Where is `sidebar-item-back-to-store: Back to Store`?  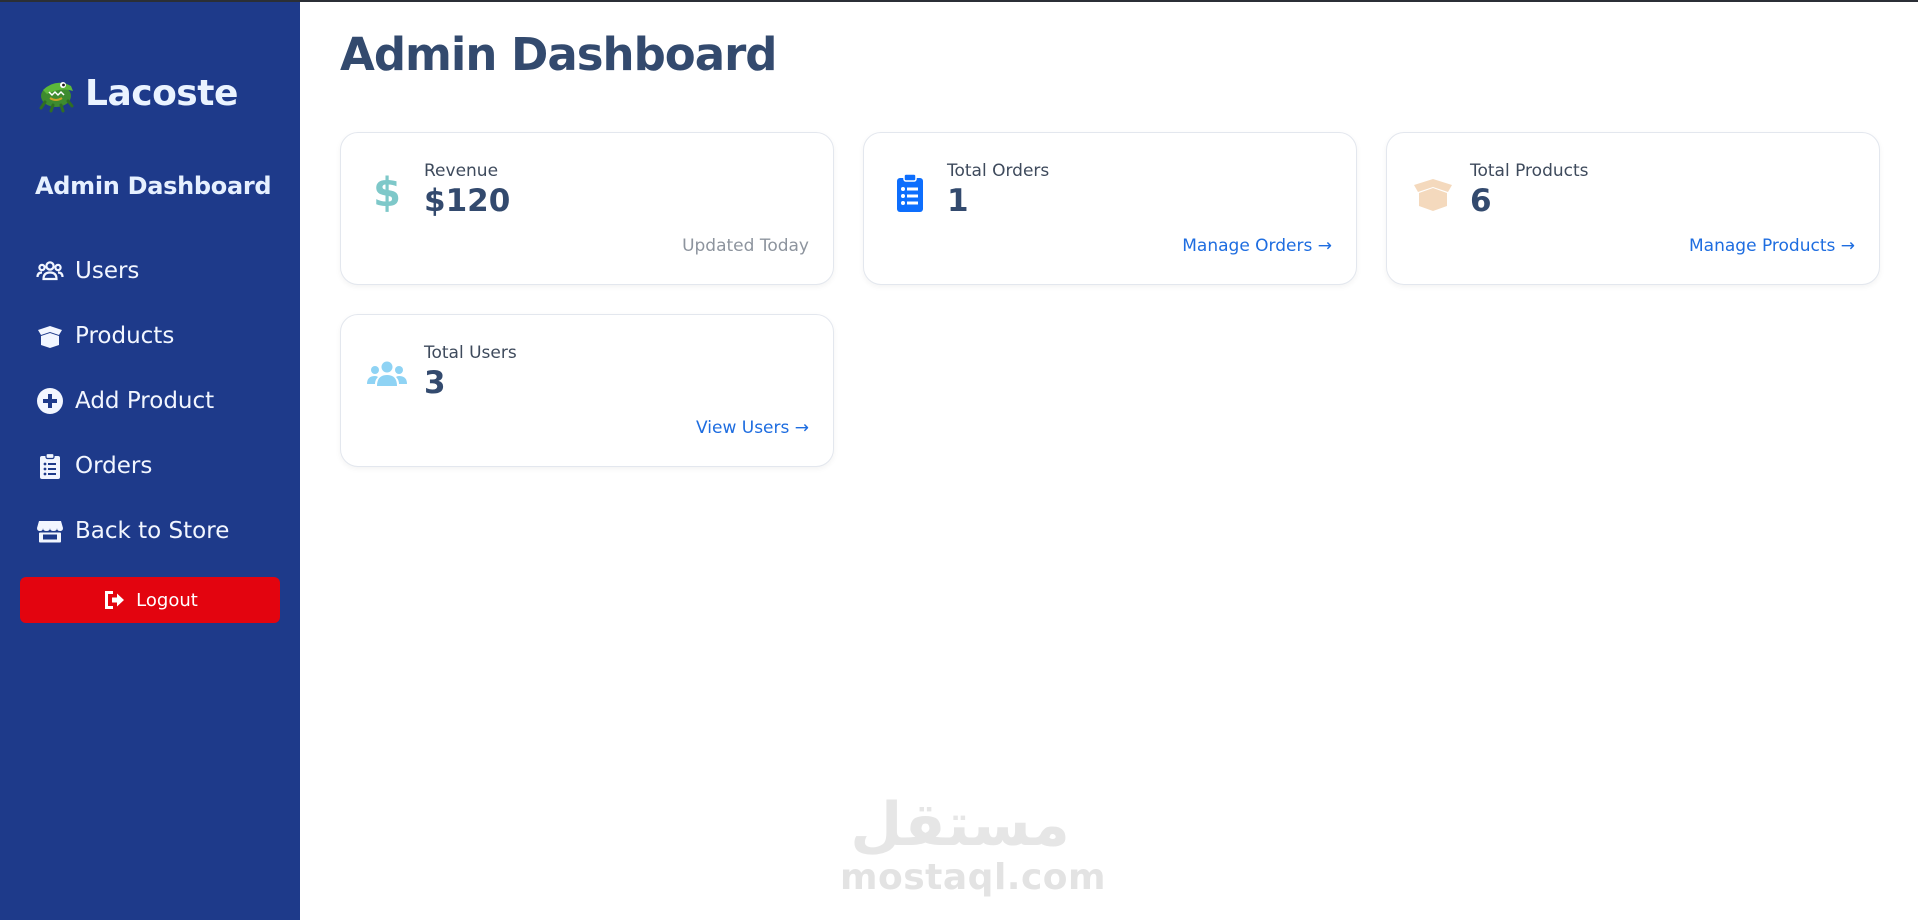 sidebar-item-back-to-store: Back to Store is located at coordinates (160, 530).